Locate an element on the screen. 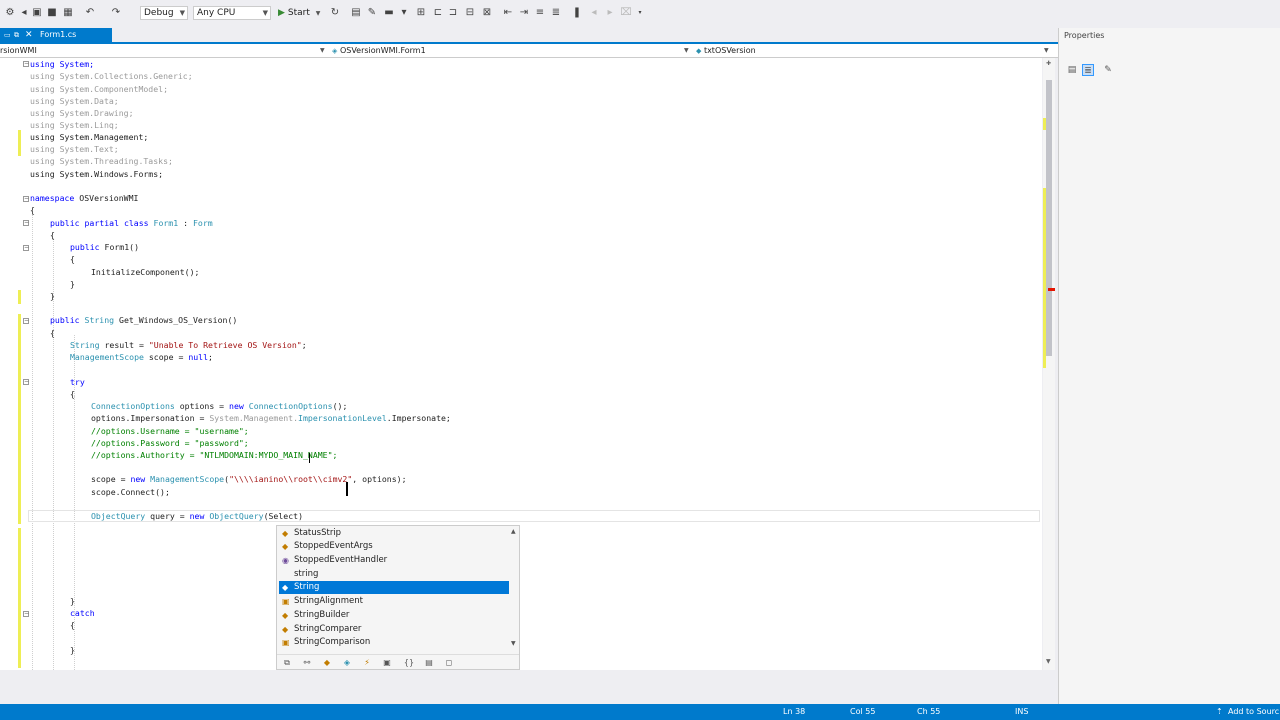  completion-item: ◆ StringBuilder is located at coordinates (394, 615).